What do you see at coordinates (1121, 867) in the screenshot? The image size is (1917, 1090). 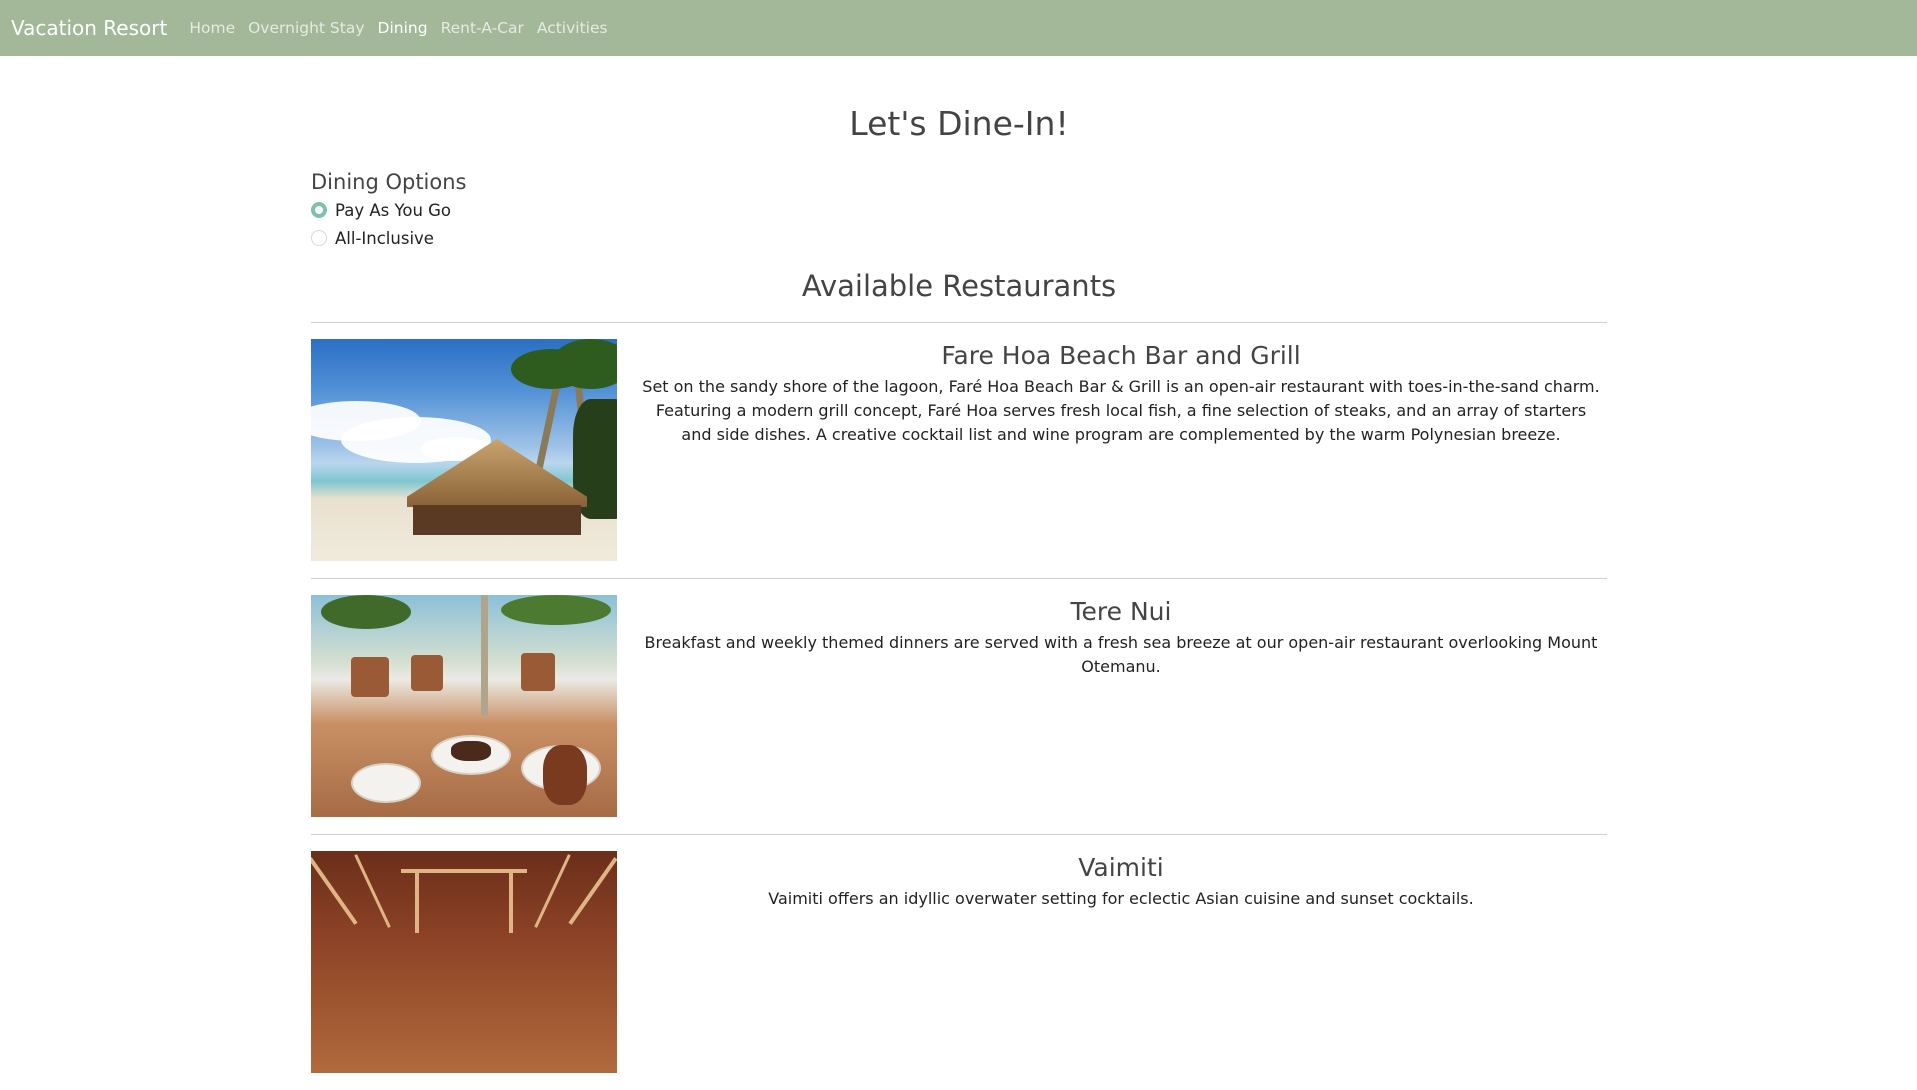 I see `restaurant-name: Vaimiti` at bounding box center [1121, 867].